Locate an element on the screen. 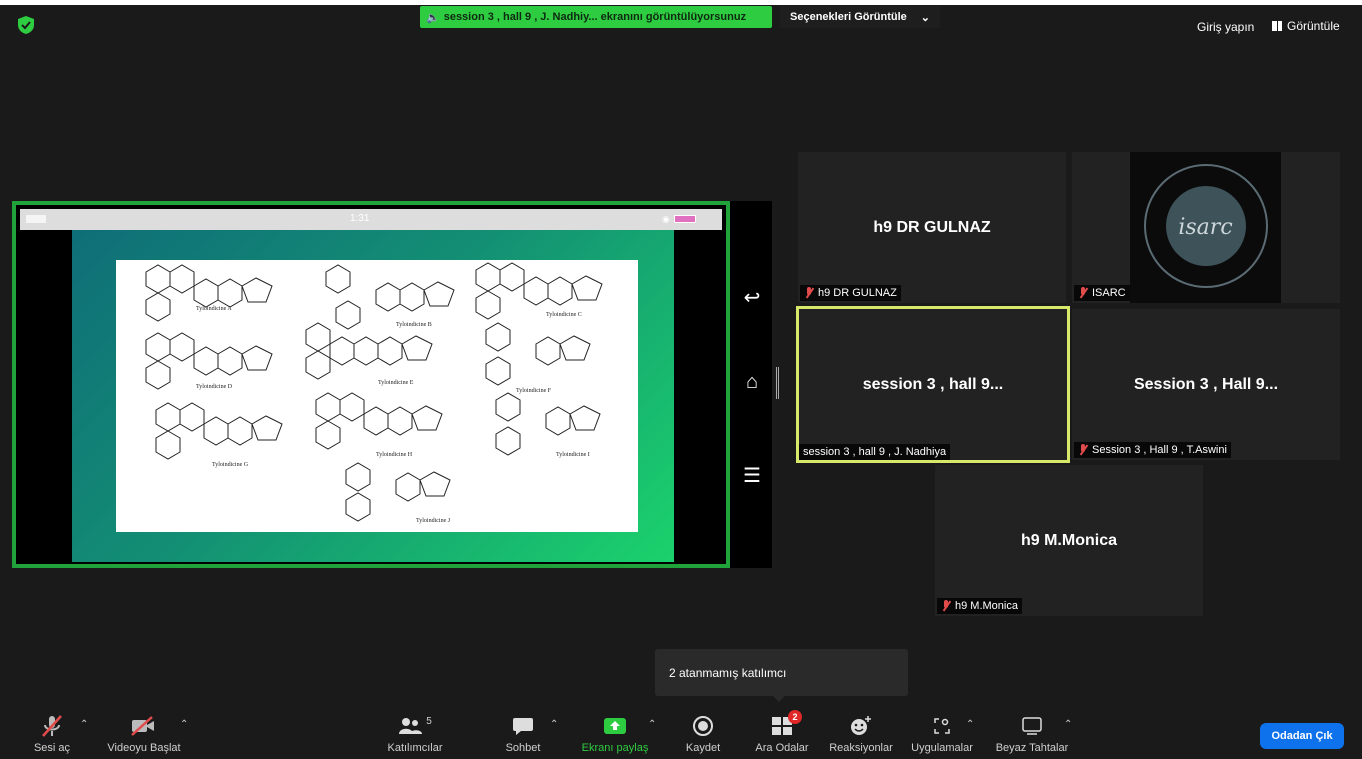 The image size is (1362, 759). participant-label-text: session 3 , hall 9 , J. Nadhiya is located at coordinates (875, 452).